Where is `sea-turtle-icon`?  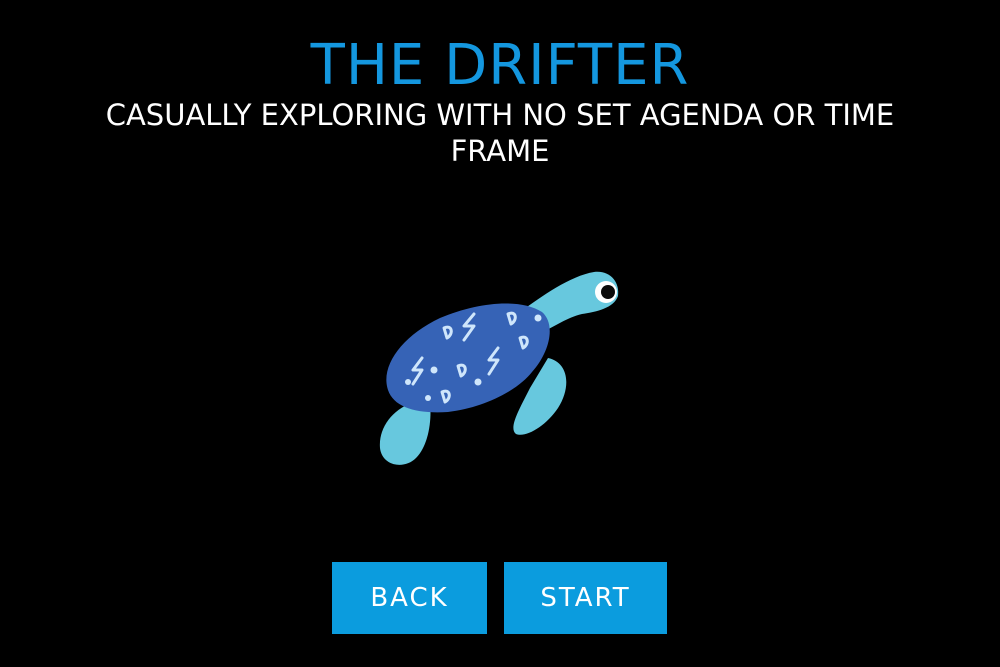 sea-turtle-icon is located at coordinates (499, 368).